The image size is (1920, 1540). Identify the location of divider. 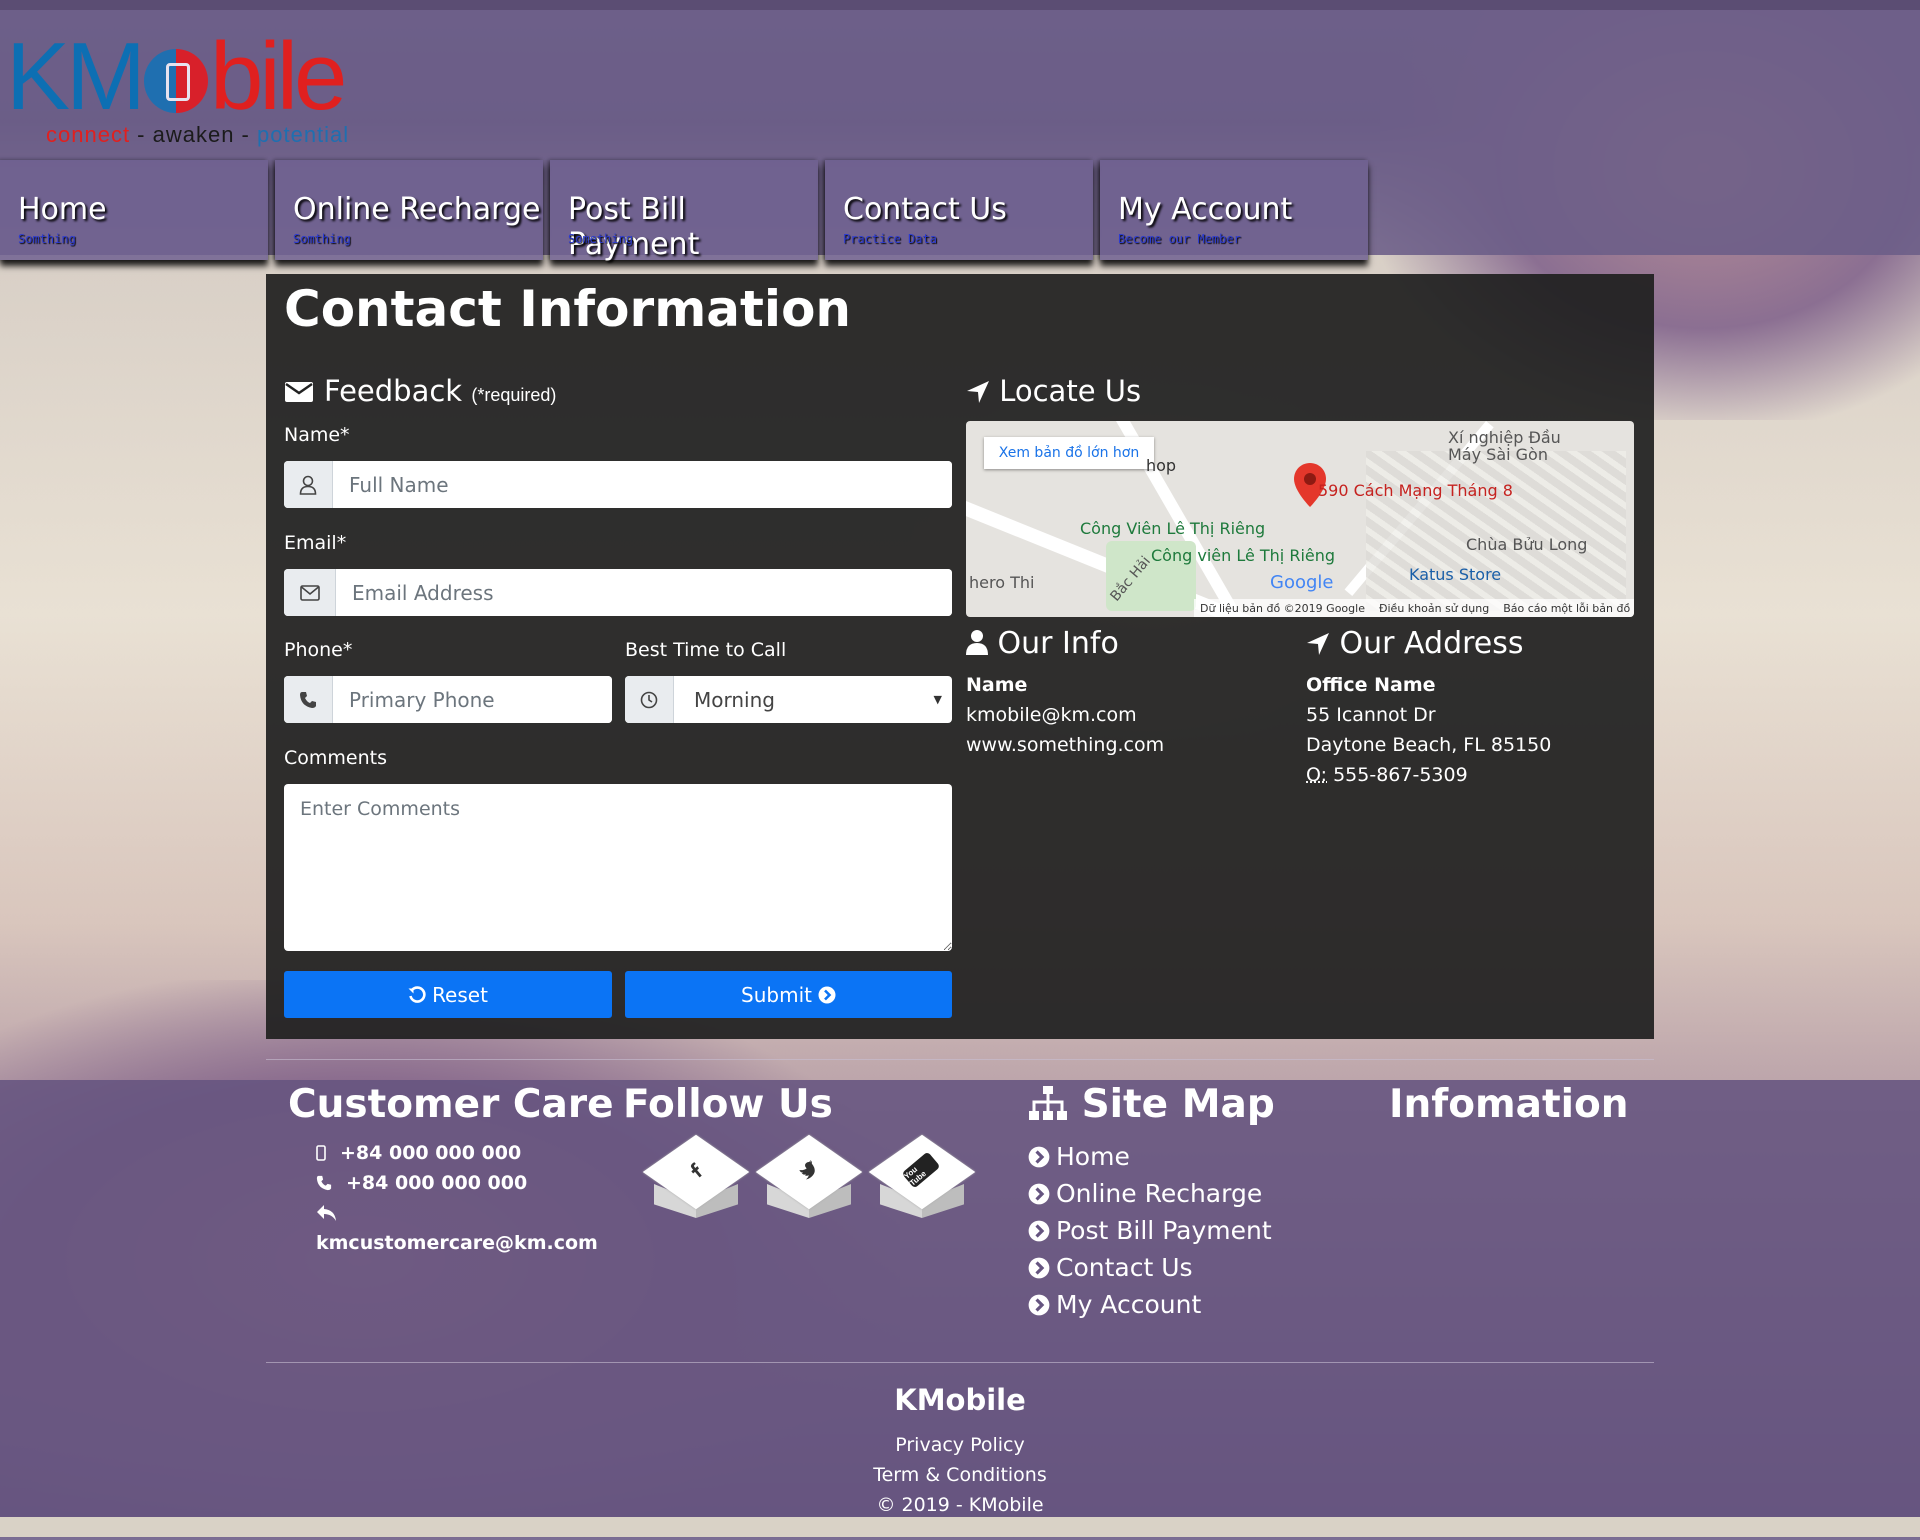
(960, 1059).